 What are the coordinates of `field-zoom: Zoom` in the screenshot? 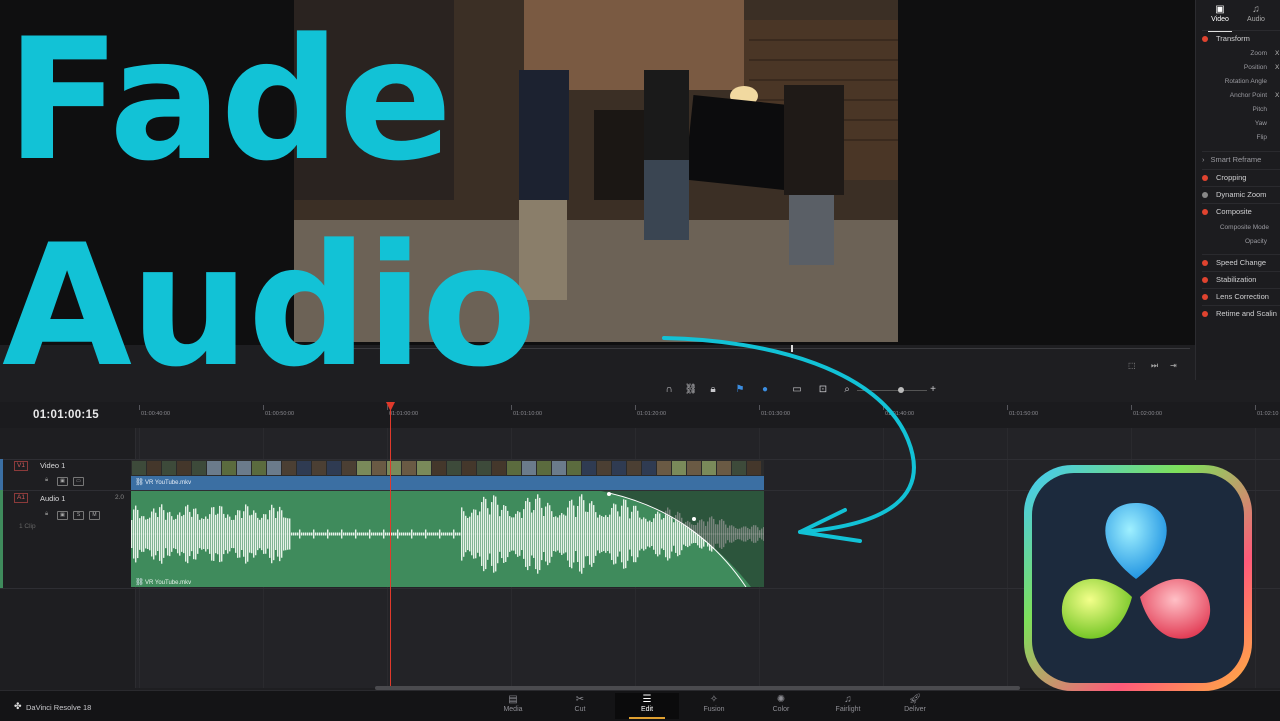 It's located at (1258, 53).